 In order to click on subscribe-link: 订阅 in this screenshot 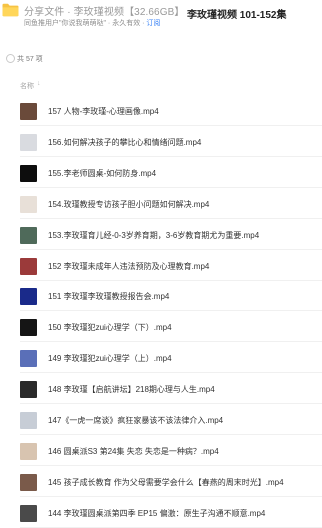, I will do `click(153, 23)`.